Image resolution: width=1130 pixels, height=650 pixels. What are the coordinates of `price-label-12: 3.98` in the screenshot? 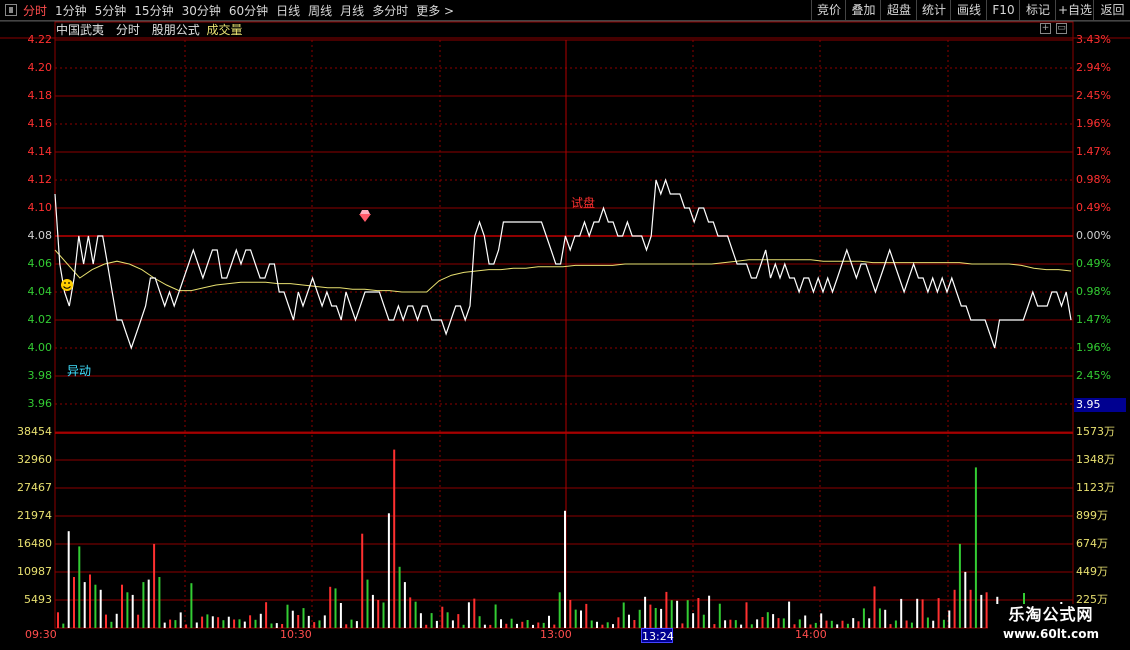 It's located at (40, 375).